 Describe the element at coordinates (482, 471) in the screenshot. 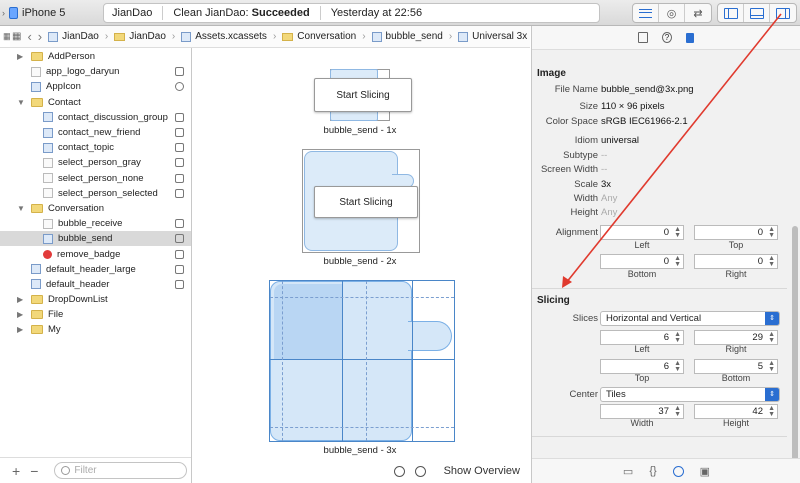

I see `show-overview-button: Show Overview` at that location.